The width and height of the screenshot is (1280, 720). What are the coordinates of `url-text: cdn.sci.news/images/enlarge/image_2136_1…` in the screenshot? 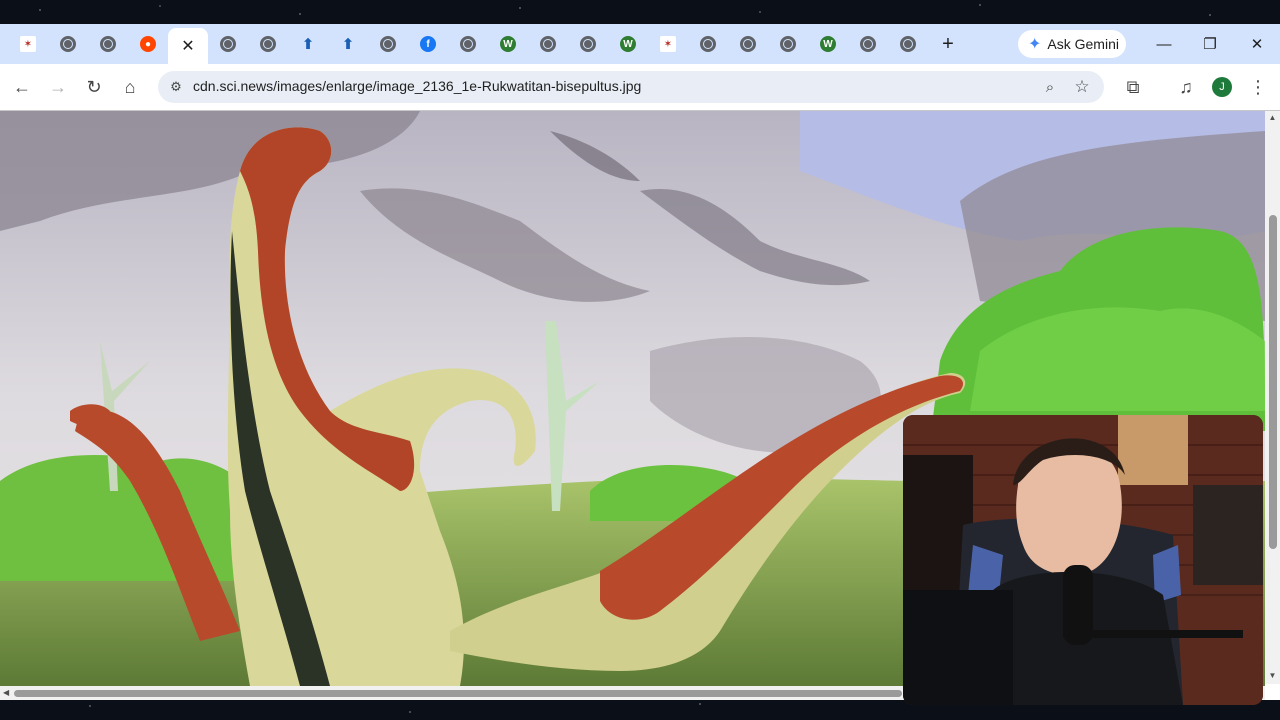 It's located at (417, 86).